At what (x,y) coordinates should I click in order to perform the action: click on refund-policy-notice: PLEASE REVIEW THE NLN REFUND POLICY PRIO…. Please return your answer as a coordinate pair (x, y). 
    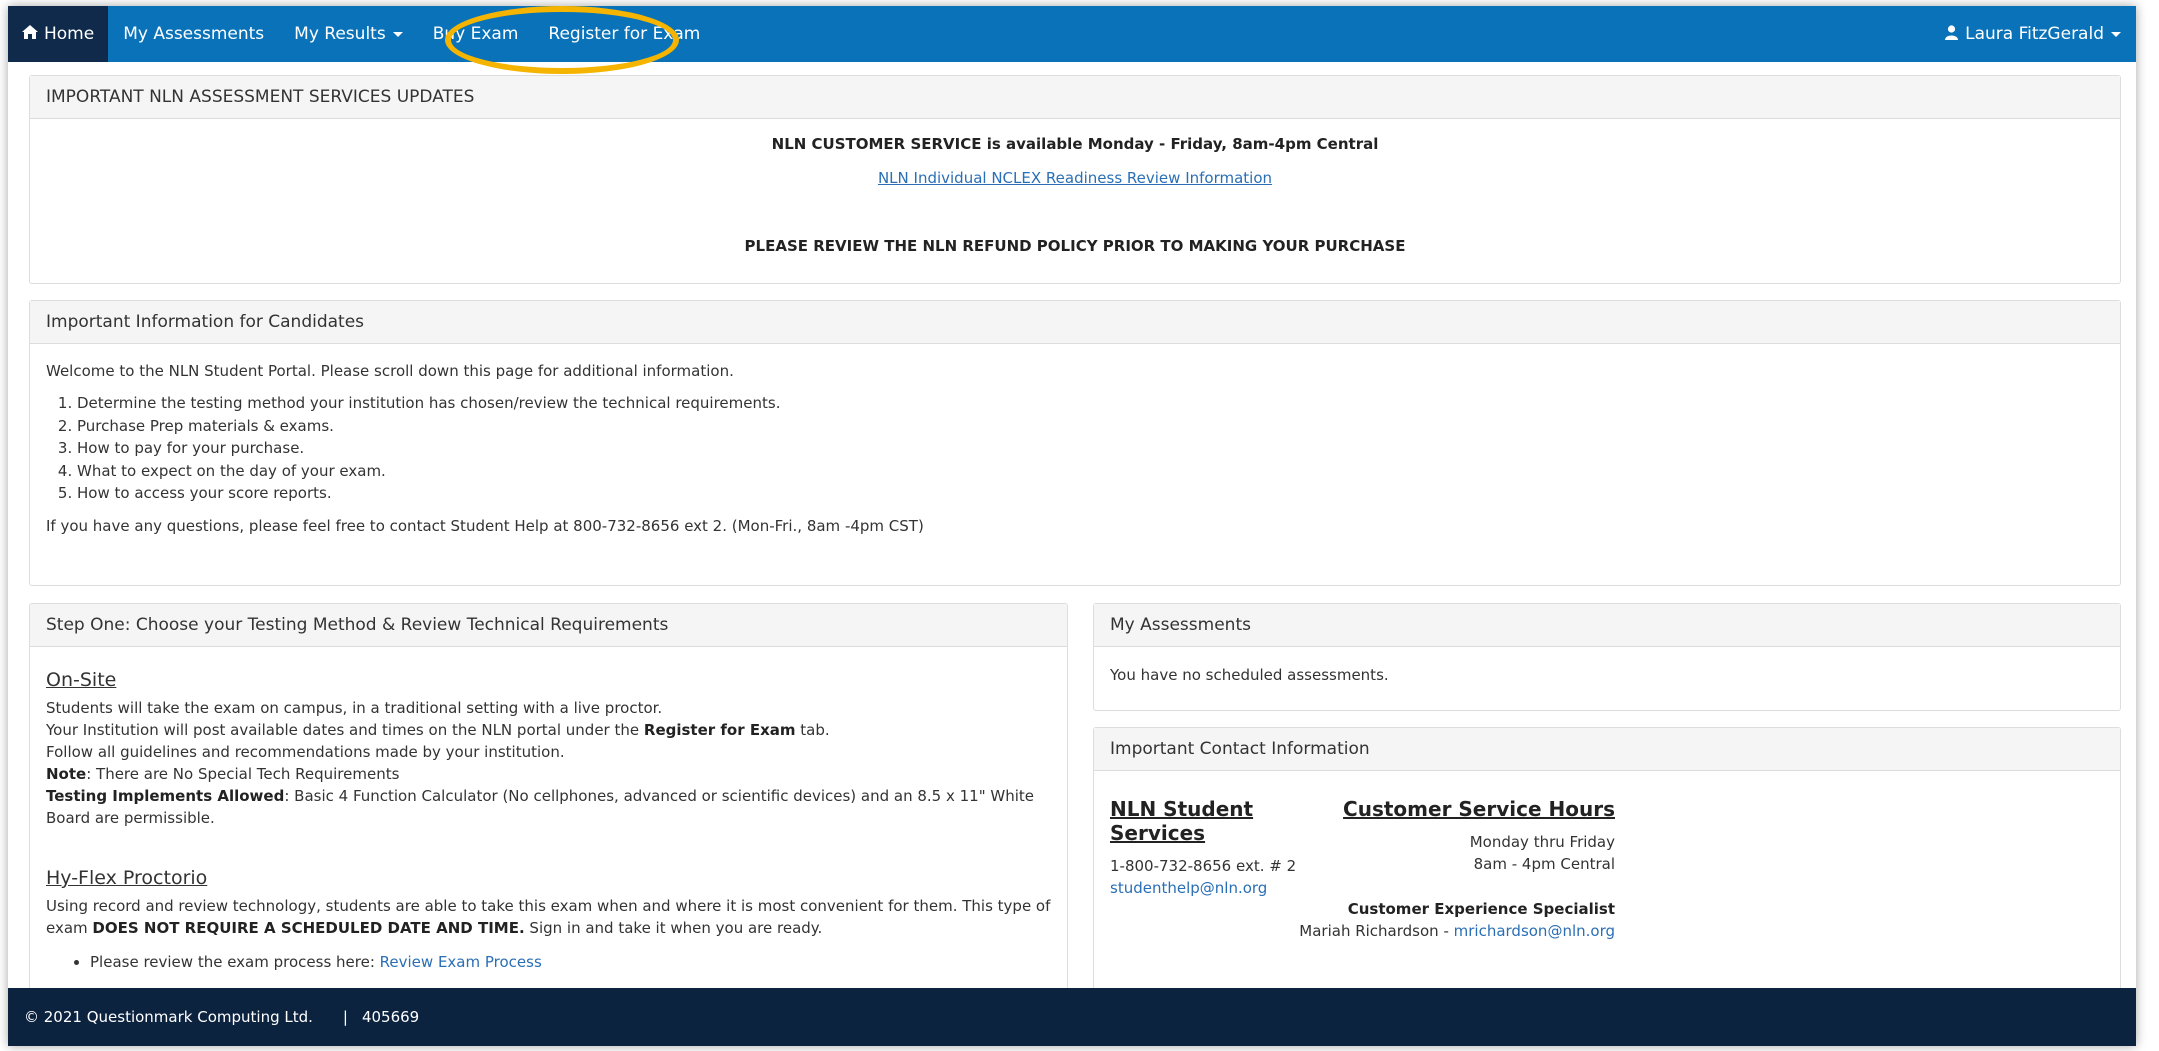
    Looking at the image, I should click on (1075, 246).